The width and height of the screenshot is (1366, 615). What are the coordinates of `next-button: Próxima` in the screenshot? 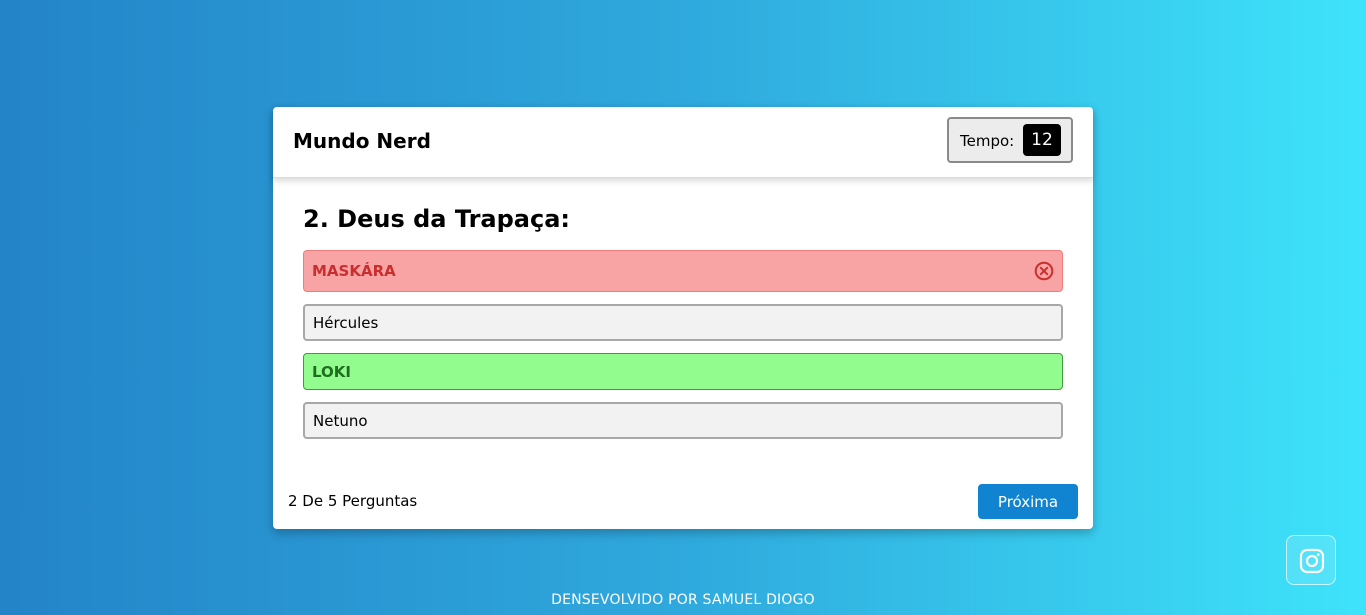 It's located at (1028, 501).